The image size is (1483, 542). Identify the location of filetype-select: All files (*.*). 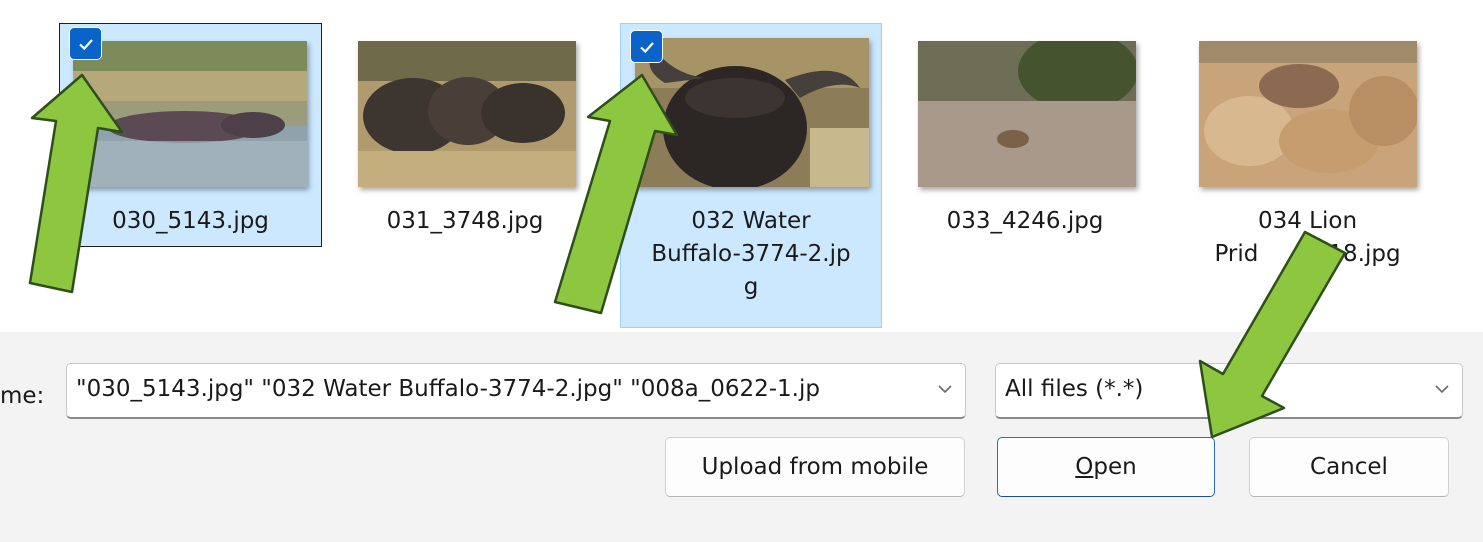
(1229, 391).